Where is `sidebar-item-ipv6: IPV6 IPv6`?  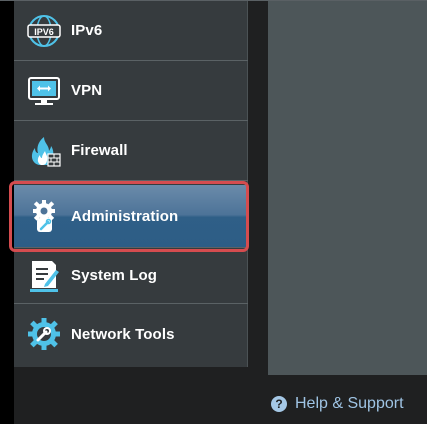 sidebar-item-ipv6: IPV6 IPv6 is located at coordinates (131, 31).